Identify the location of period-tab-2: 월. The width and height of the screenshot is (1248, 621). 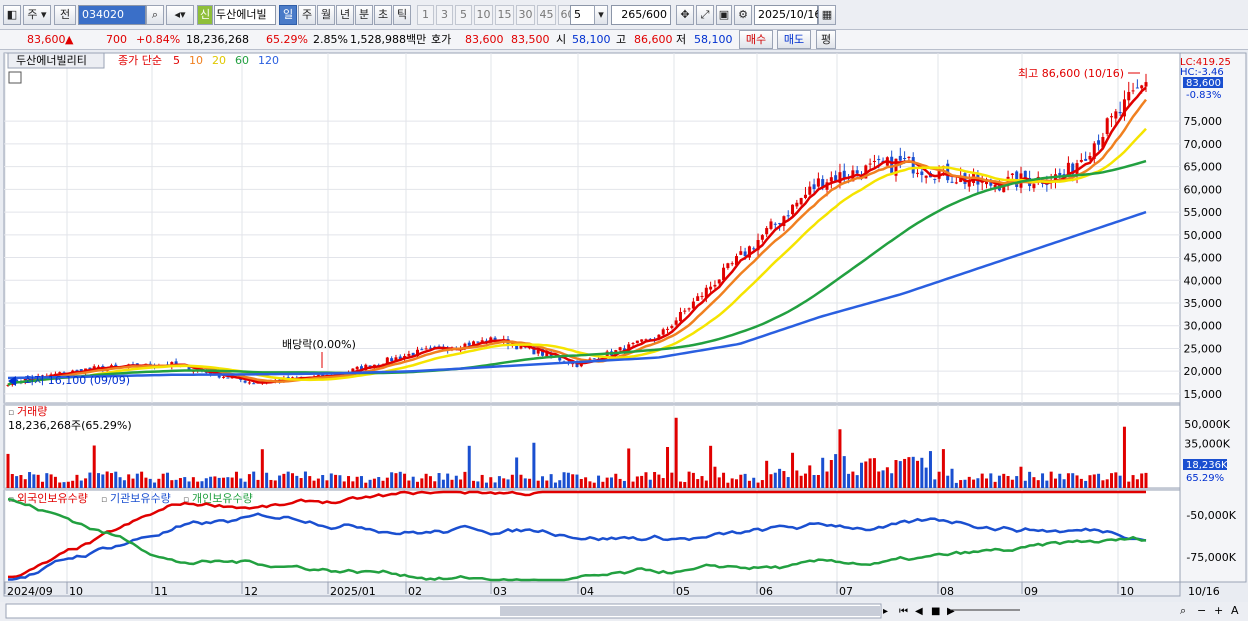
(326, 15).